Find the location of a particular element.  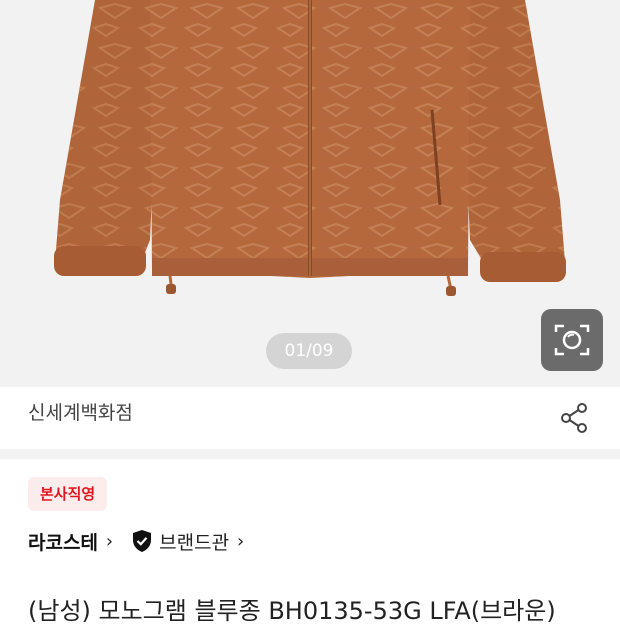

brand-shop-link: 브랜드관 › is located at coordinates (187, 541).